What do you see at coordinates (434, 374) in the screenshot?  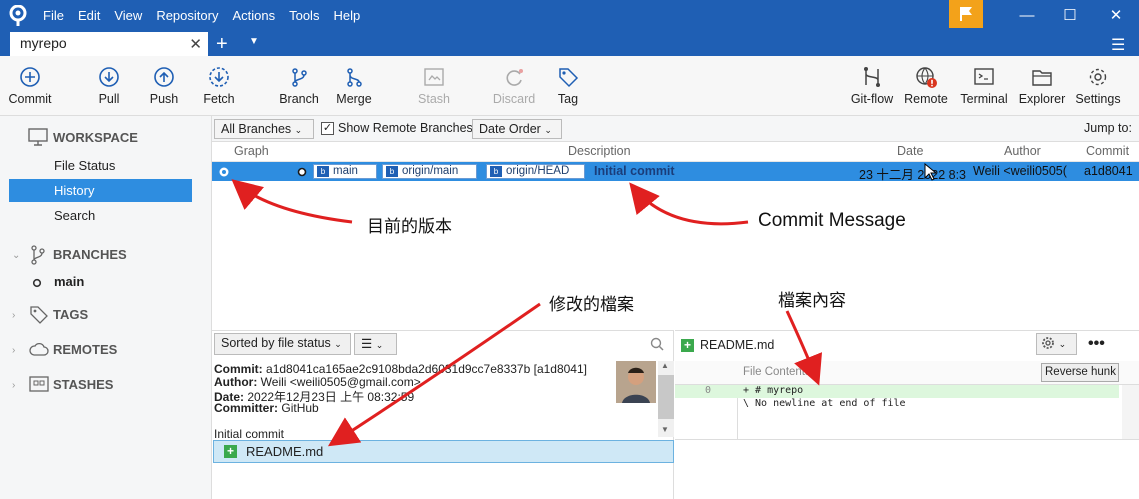 I see `arrow-modified-files` at bounding box center [434, 374].